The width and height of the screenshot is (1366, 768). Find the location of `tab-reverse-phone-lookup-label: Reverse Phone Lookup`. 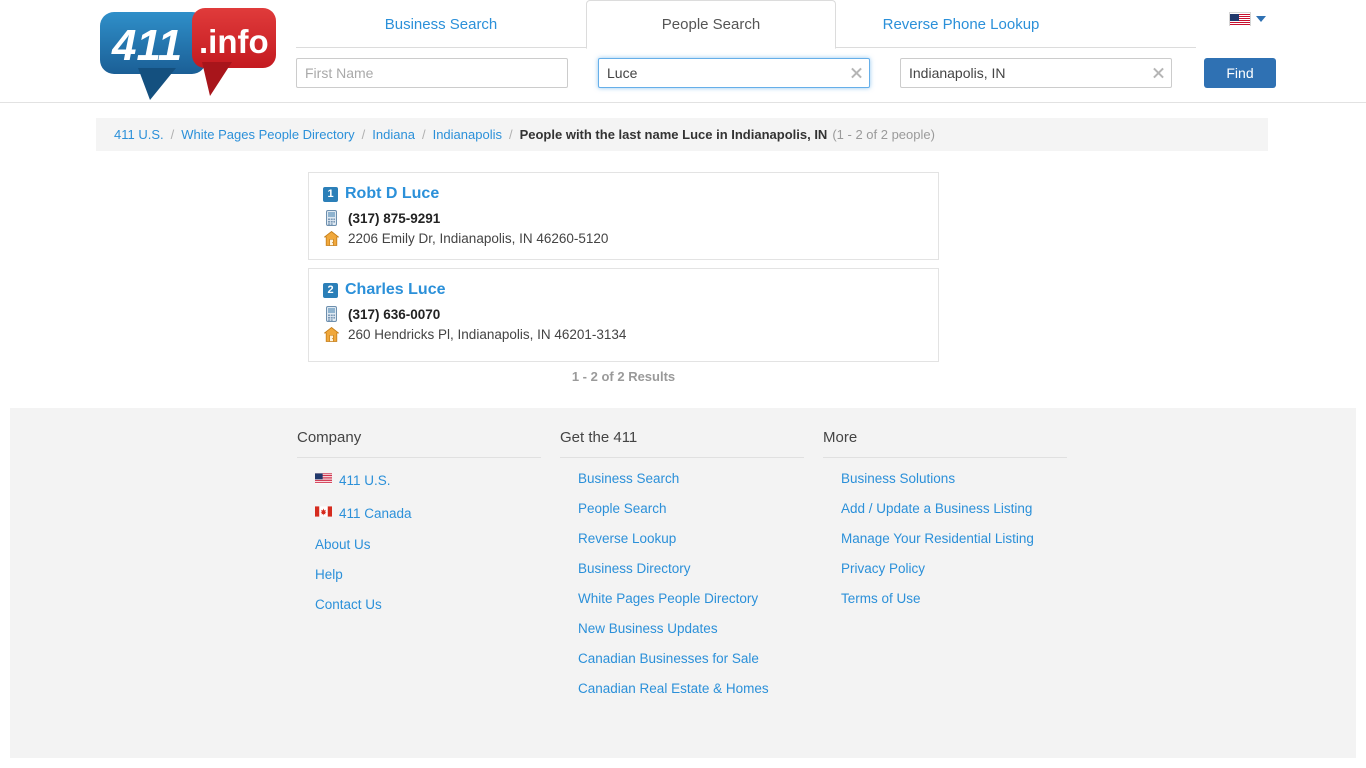

tab-reverse-phone-lookup-label: Reverse Phone Lookup is located at coordinates (961, 24).